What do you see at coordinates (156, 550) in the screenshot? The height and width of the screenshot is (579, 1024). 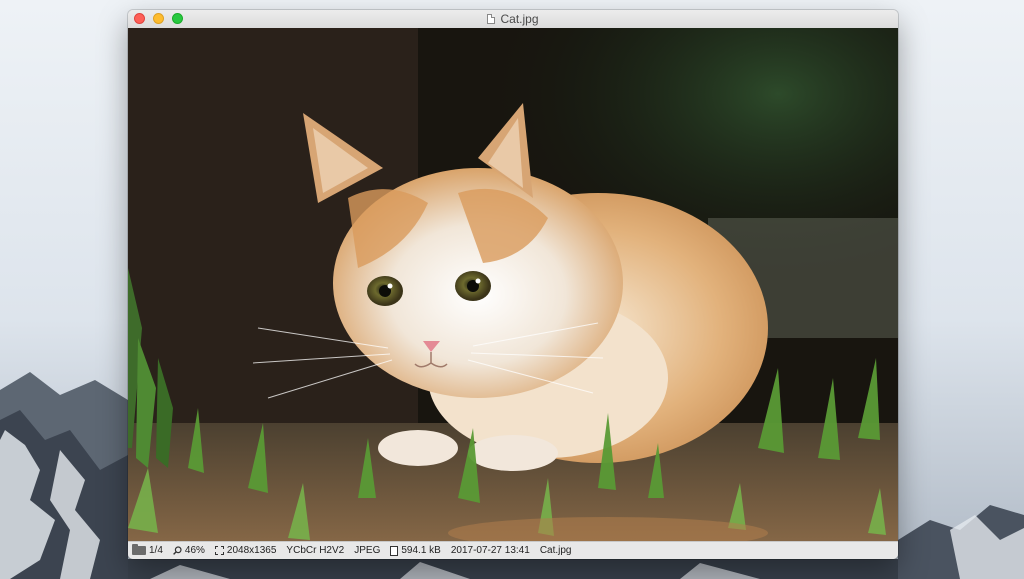 I see `position-text: 1/4` at bounding box center [156, 550].